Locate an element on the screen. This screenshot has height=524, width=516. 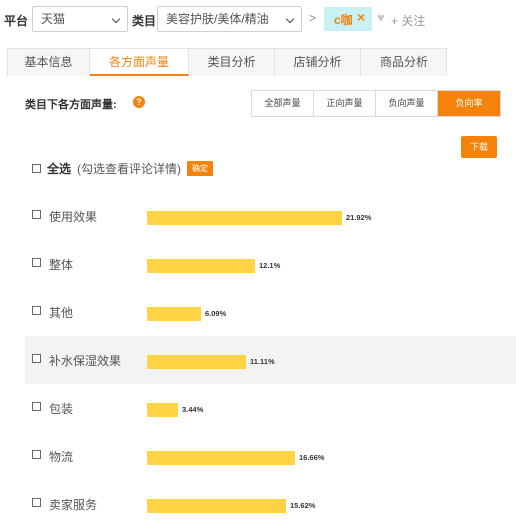
close-icon: × is located at coordinates (361, 17).